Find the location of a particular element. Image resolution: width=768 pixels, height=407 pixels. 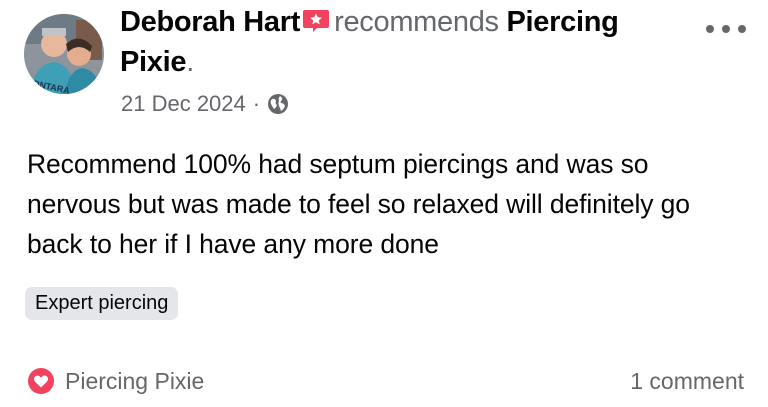

page-link-label: Piercing Pixie is located at coordinates (135, 380).